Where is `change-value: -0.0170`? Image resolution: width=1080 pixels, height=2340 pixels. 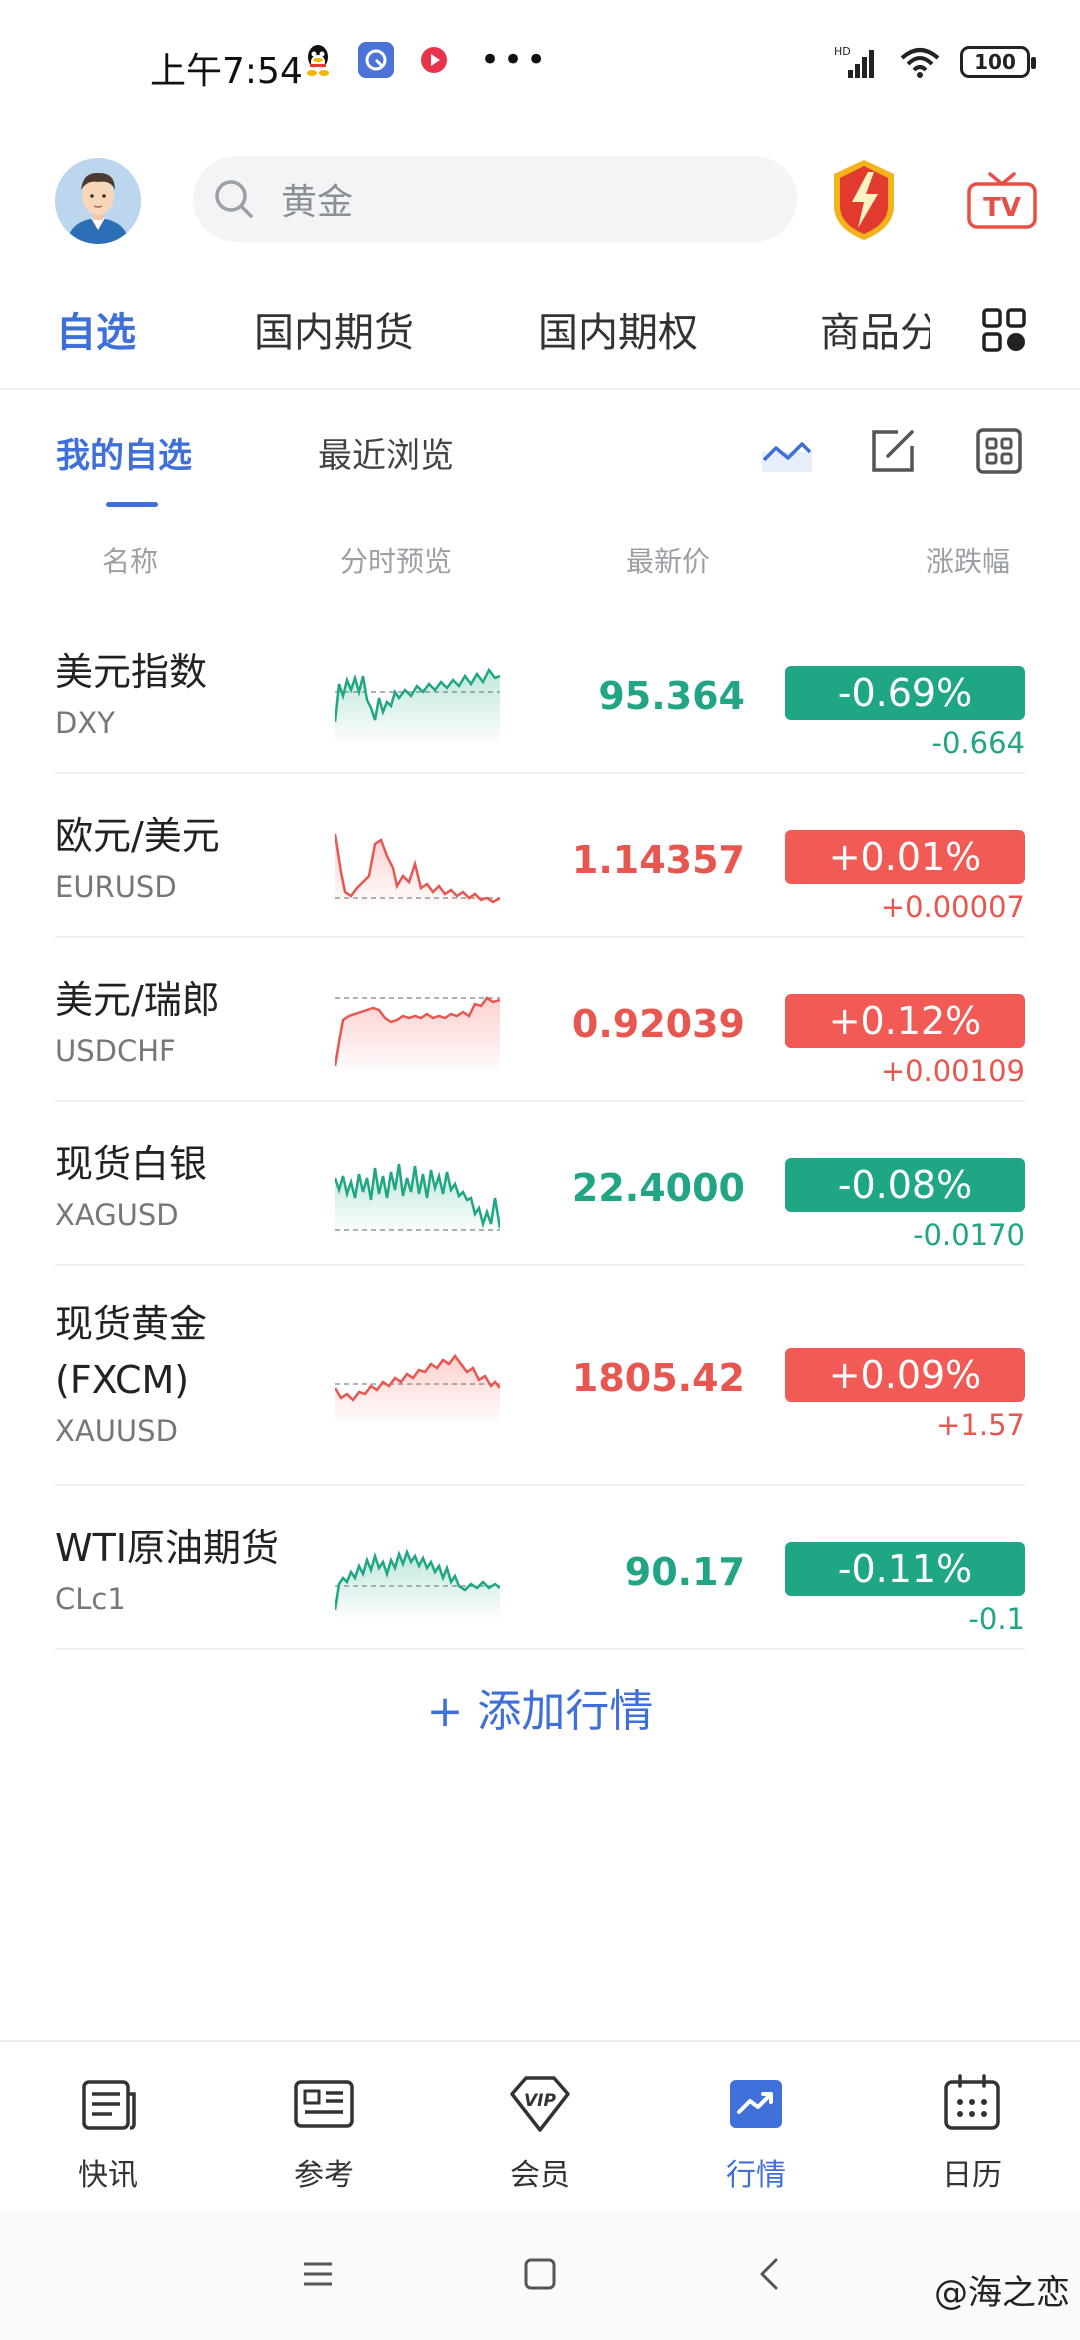
change-value: -0.0170 is located at coordinates (969, 1235).